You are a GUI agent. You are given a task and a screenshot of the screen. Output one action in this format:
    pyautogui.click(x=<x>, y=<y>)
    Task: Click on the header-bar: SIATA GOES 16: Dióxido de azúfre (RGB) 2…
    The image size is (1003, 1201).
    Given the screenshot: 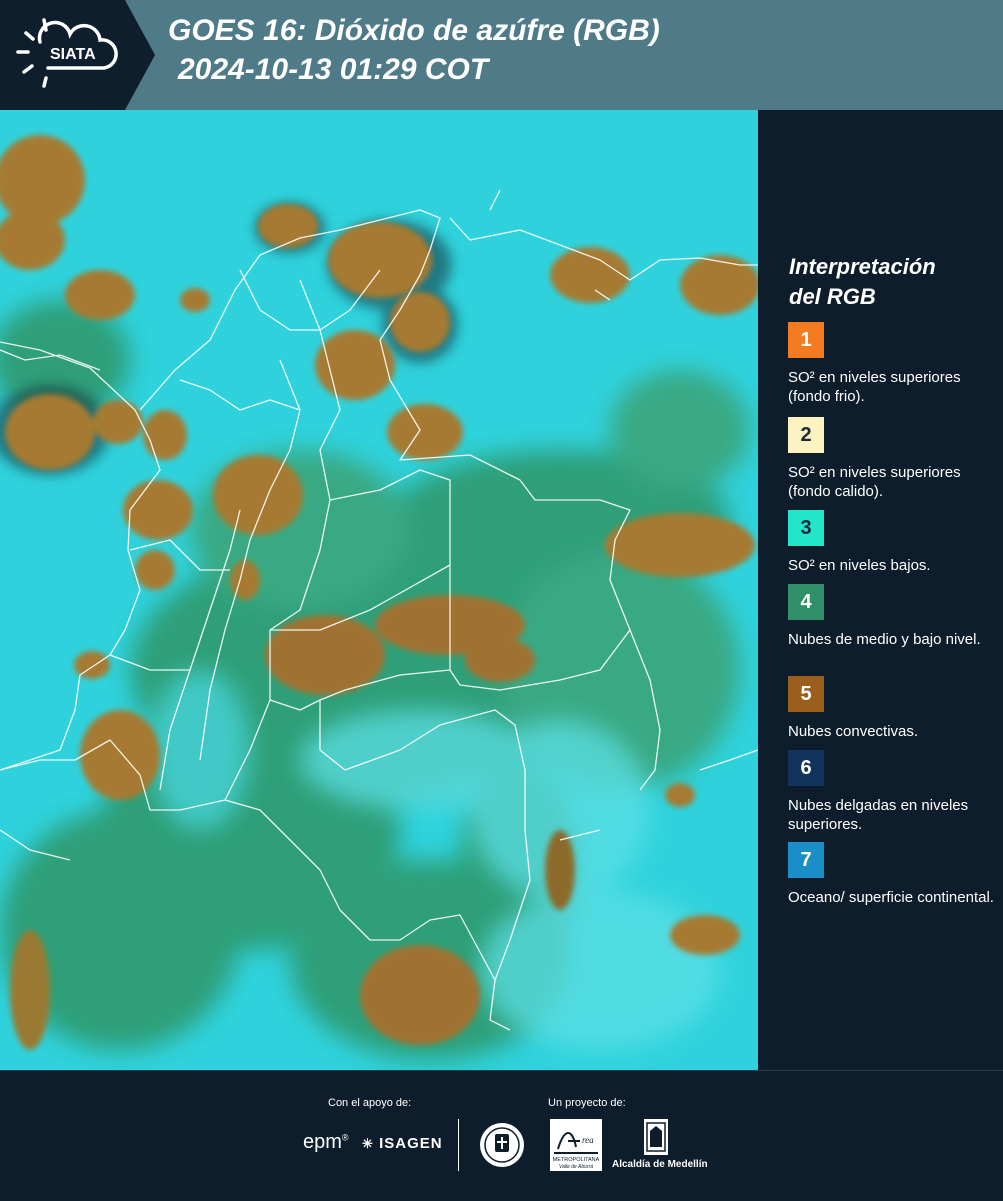 What is the action you would take?
    pyautogui.click(x=501, y=55)
    